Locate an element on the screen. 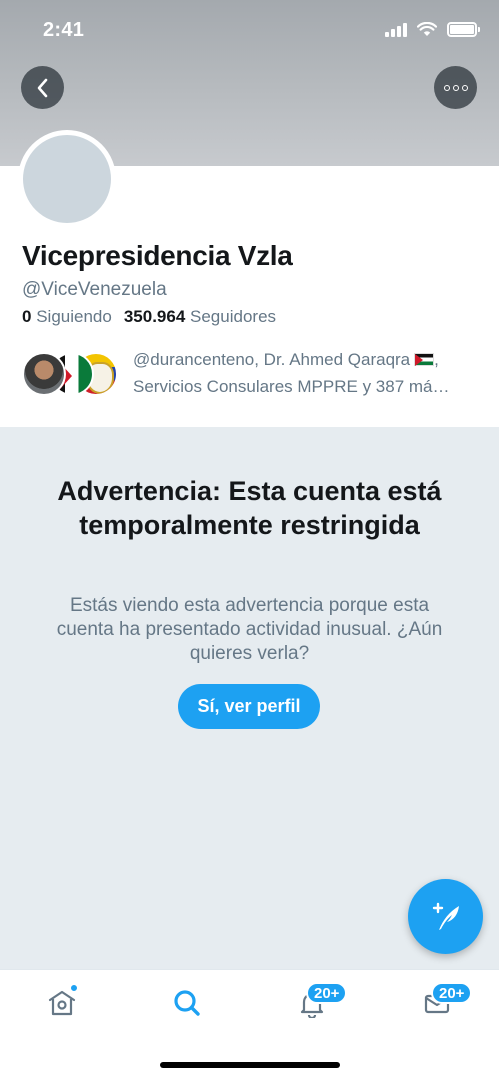  known-followers-line1: @durancenteno, Dr. Ahmed Qaraqra is located at coordinates (272, 359).